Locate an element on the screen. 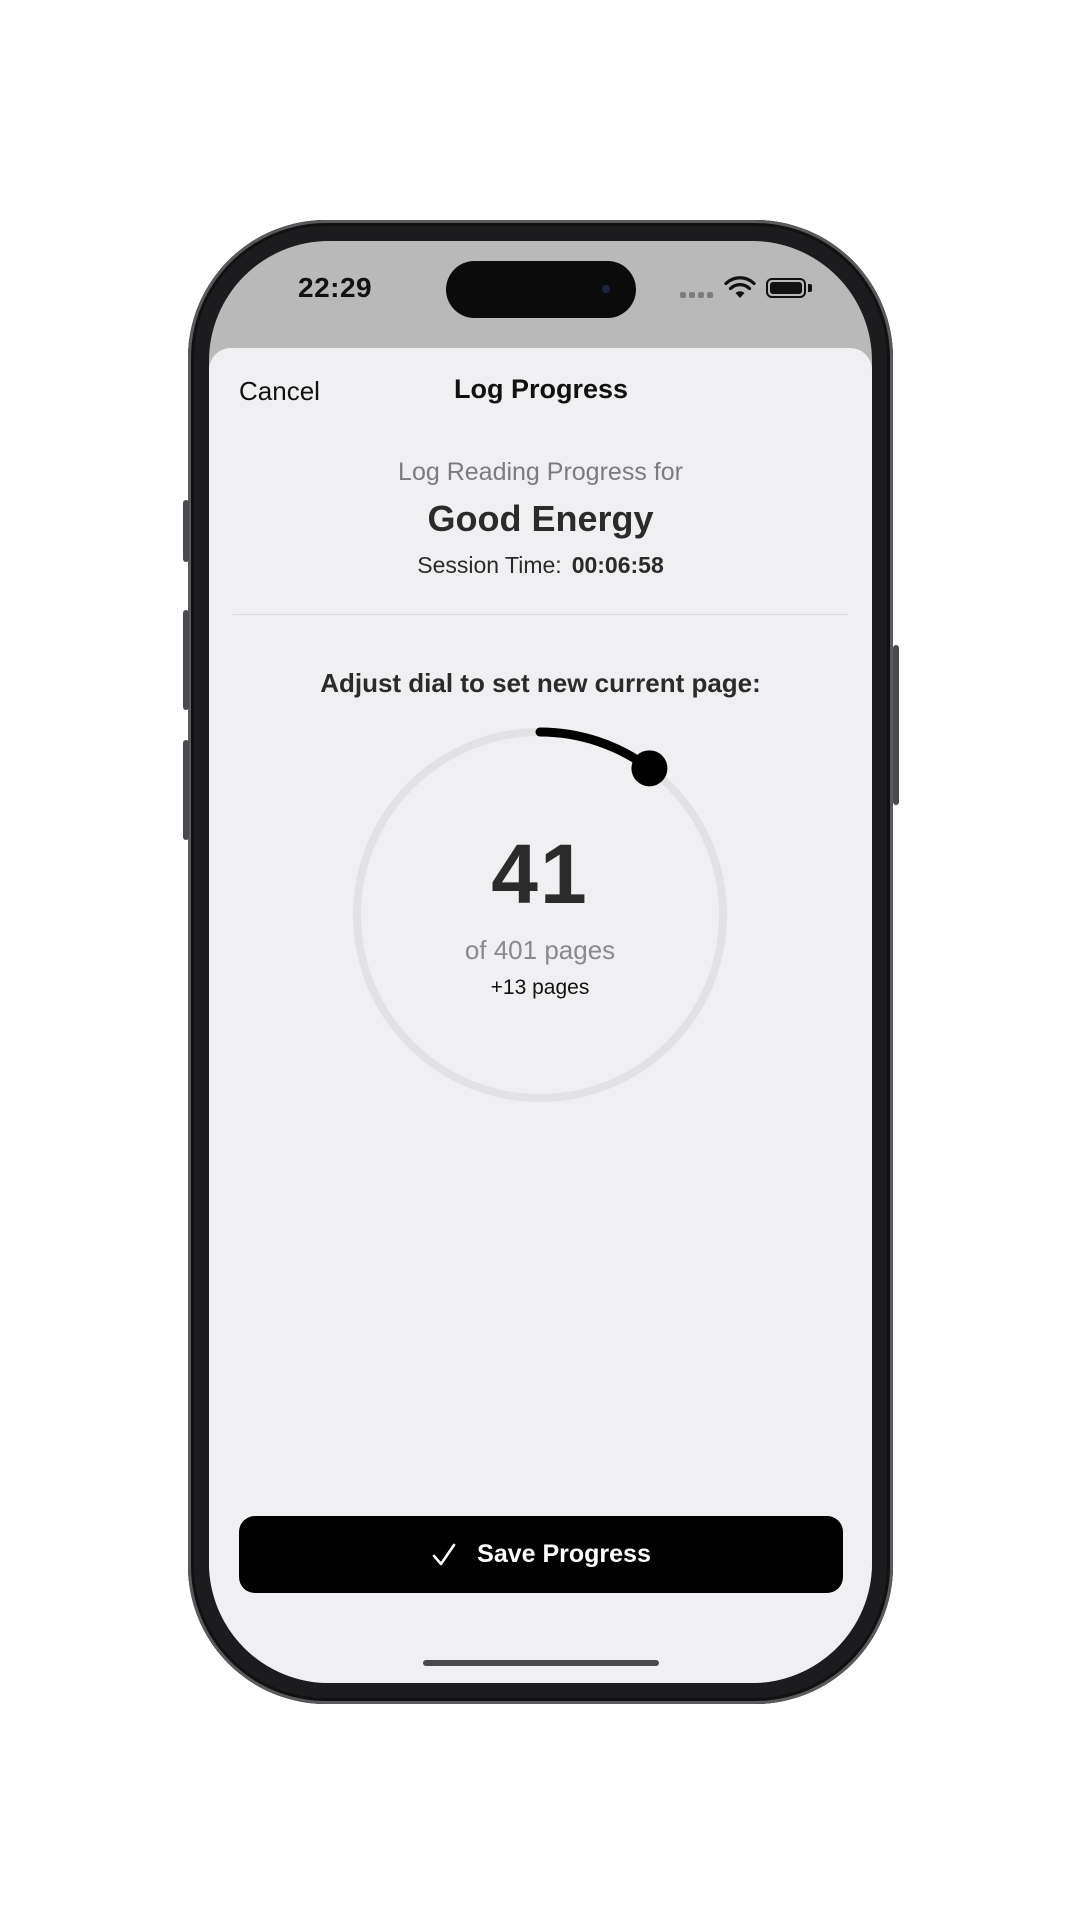  pages-delta-label: +13 pages is located at coordinates (540, 987).